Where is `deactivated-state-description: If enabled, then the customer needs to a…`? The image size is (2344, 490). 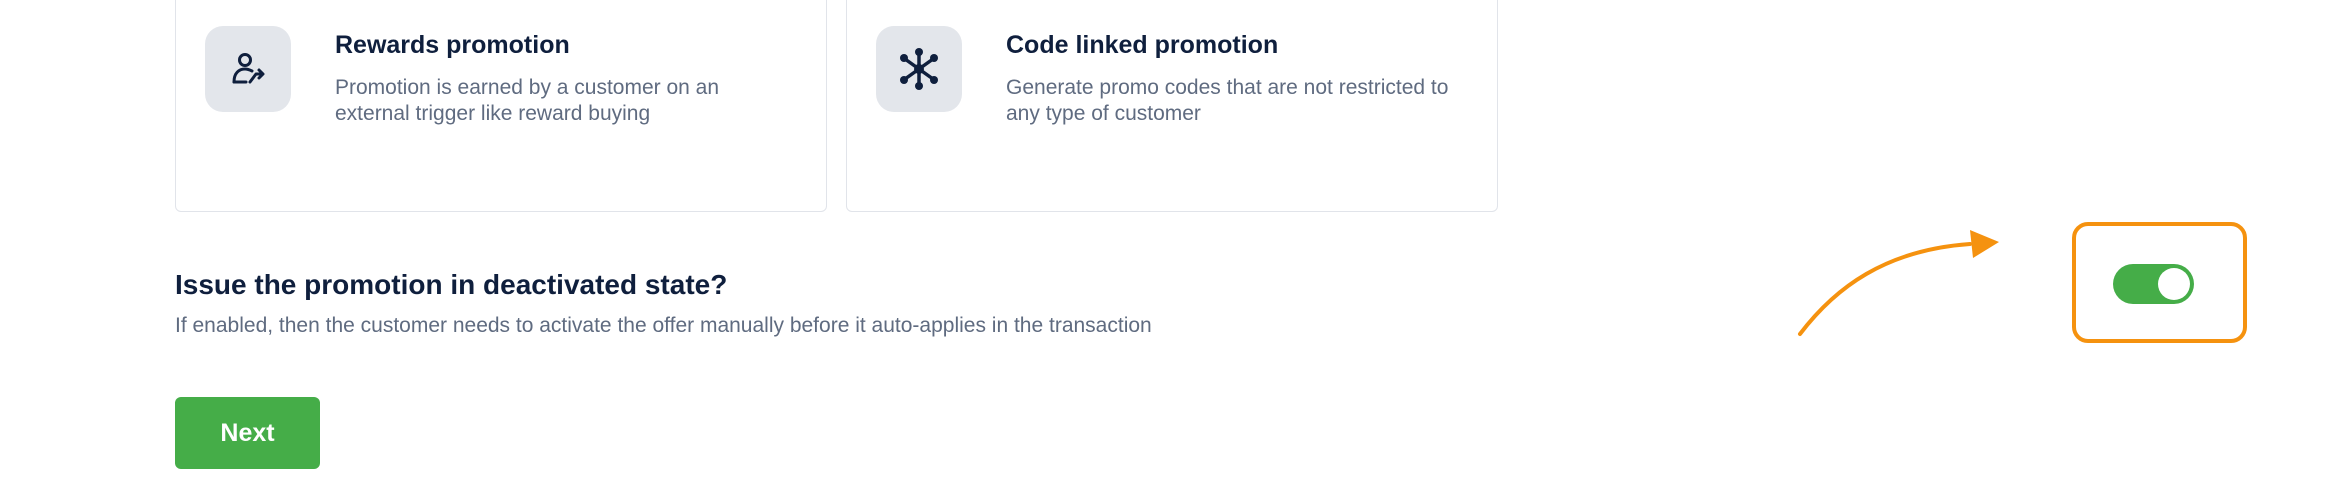
deactivated-state-description: If enabled, then the customer needs to a… is located at coordinates (663, 325).